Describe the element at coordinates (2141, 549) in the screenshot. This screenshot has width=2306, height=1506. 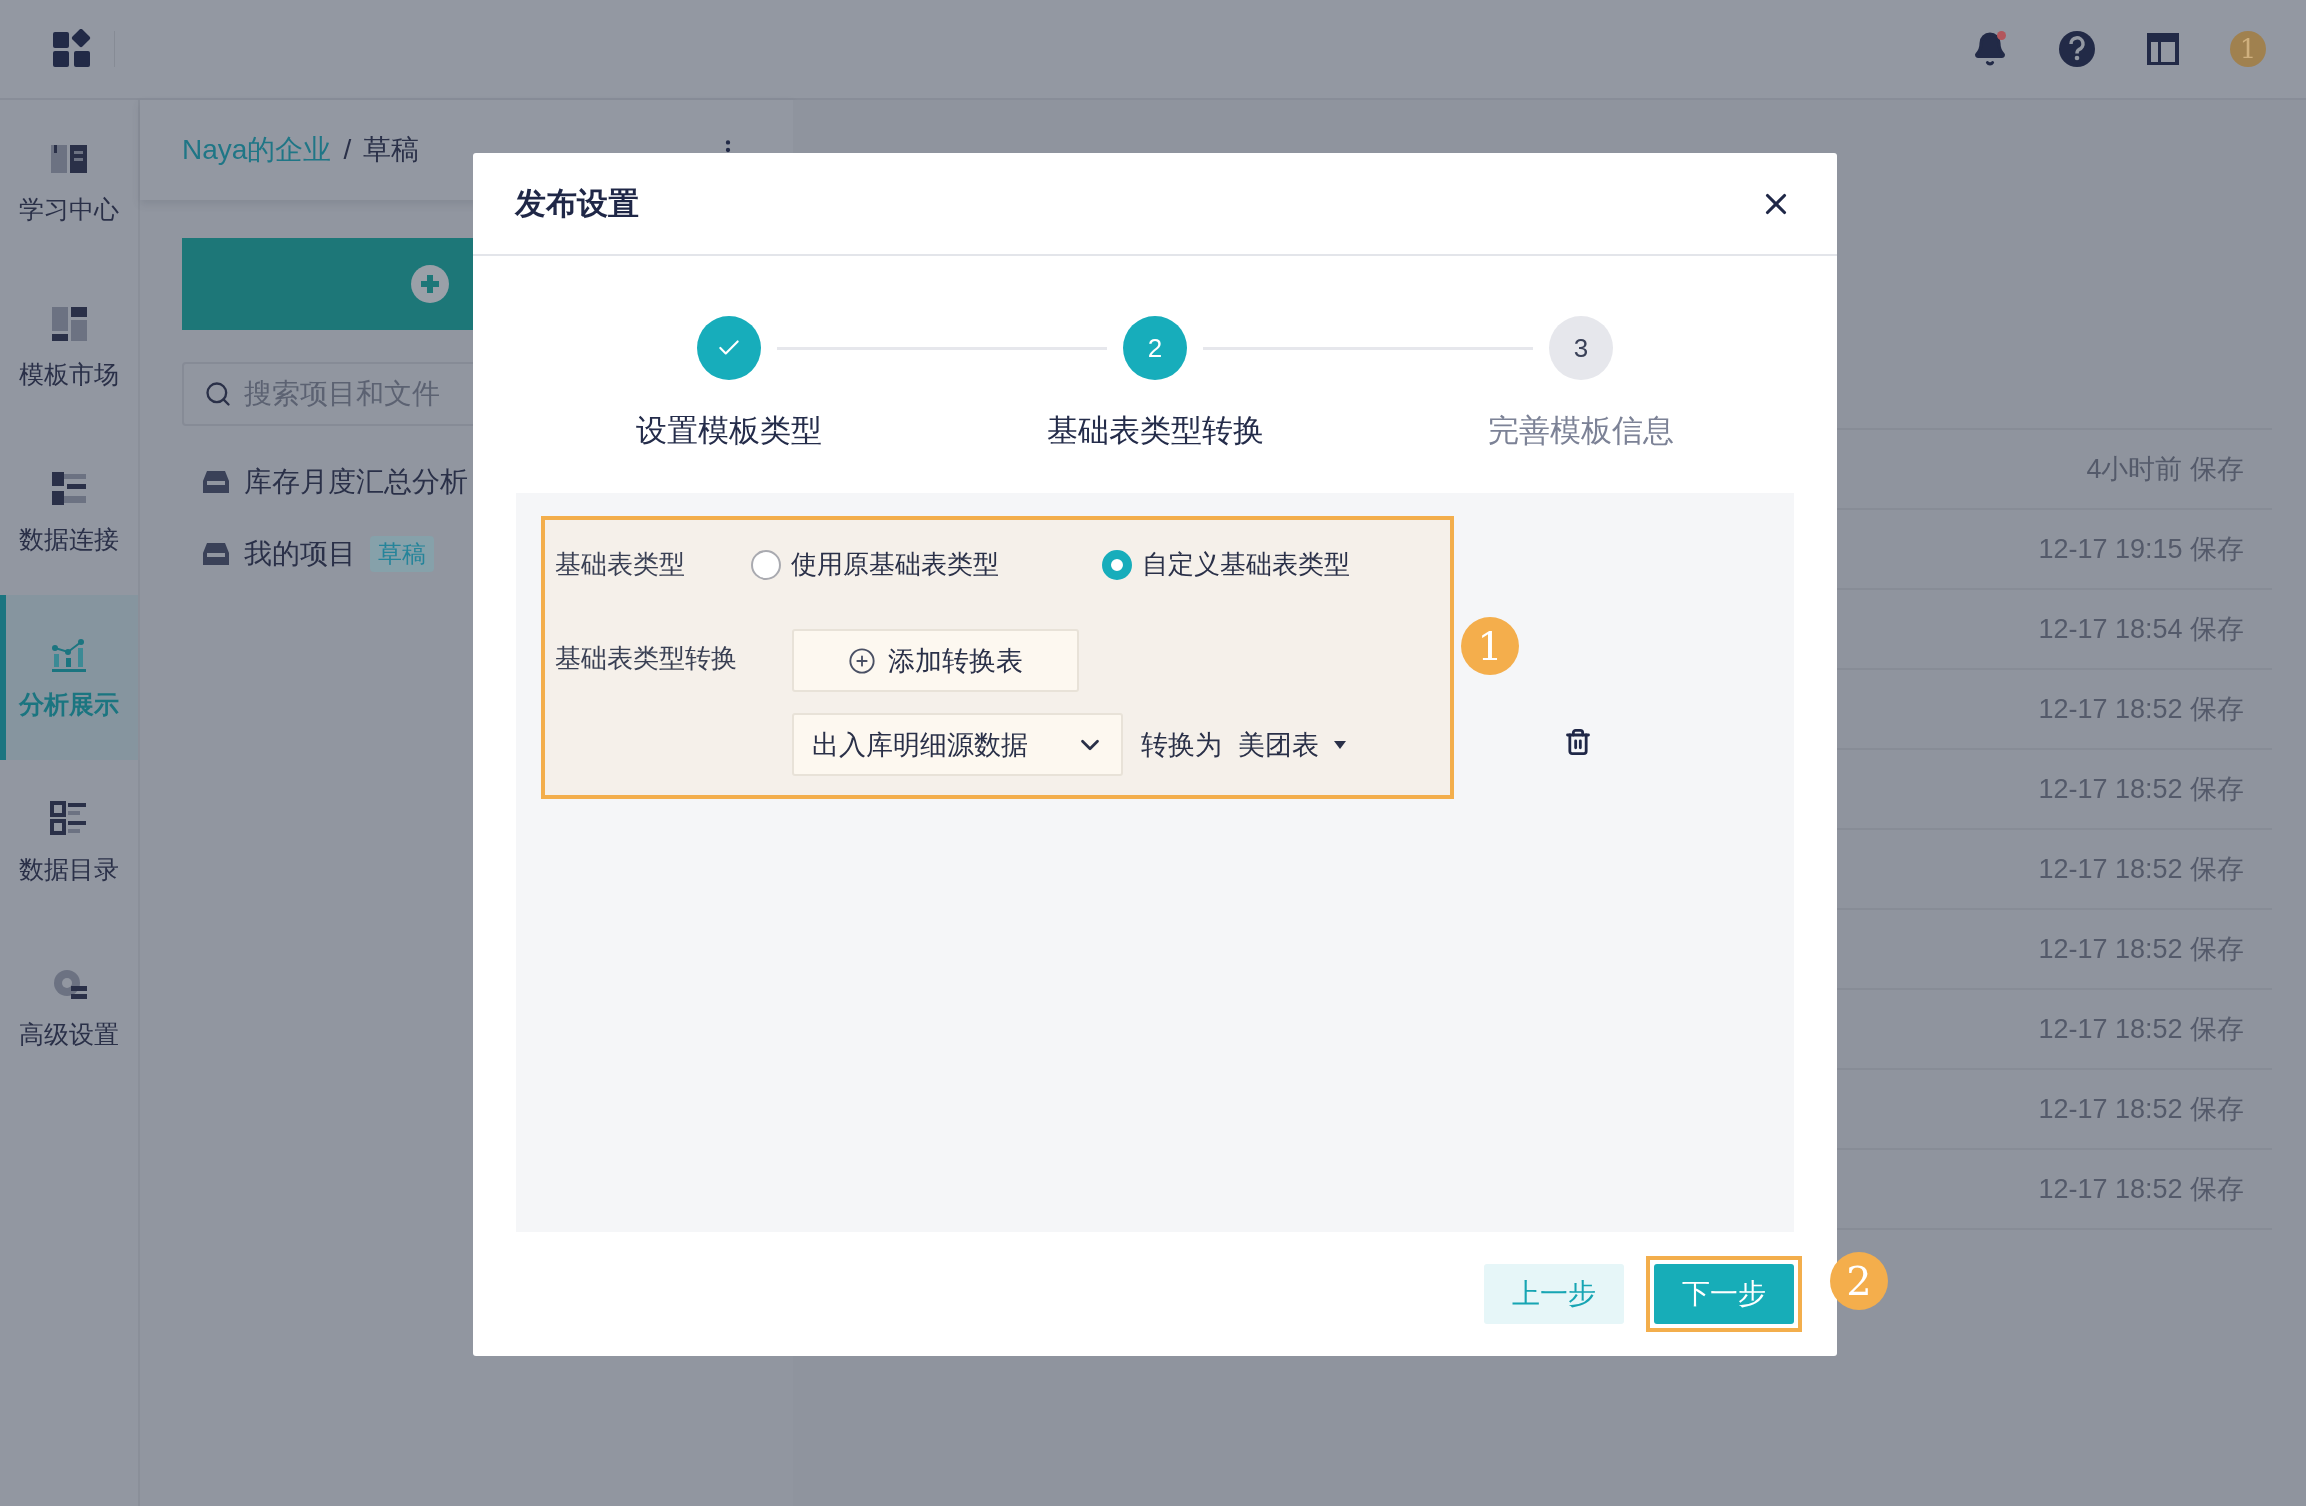
I see `save-time: 12-17 19:15 保存` at that location.